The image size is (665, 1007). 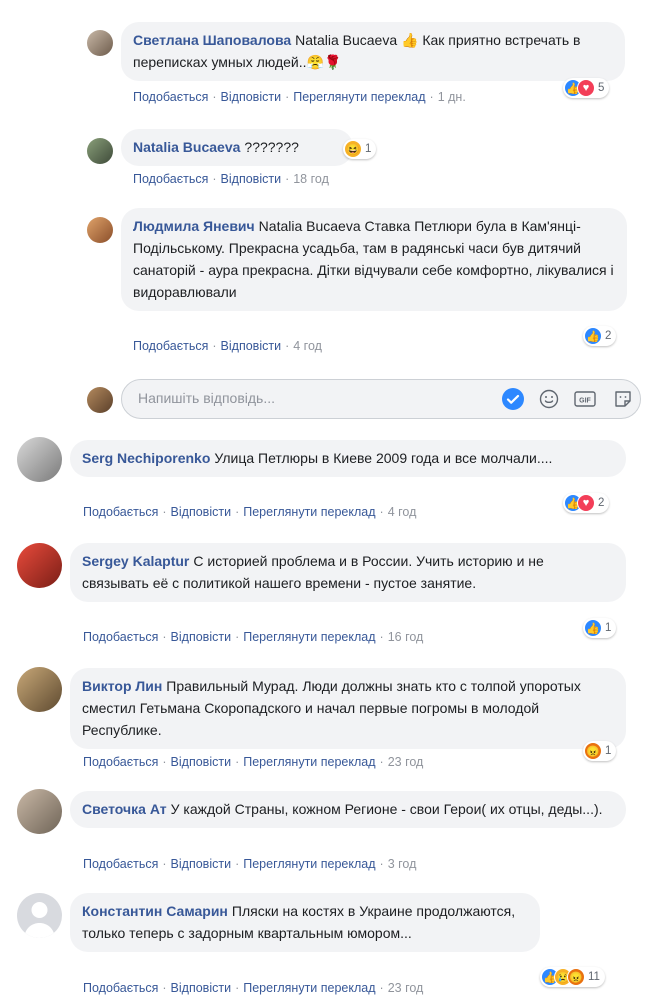 What do you see at coordinates (124, 809) in the screenshot?
I see `comment-author: Светочка Ат` at bounding box center [124, 809].